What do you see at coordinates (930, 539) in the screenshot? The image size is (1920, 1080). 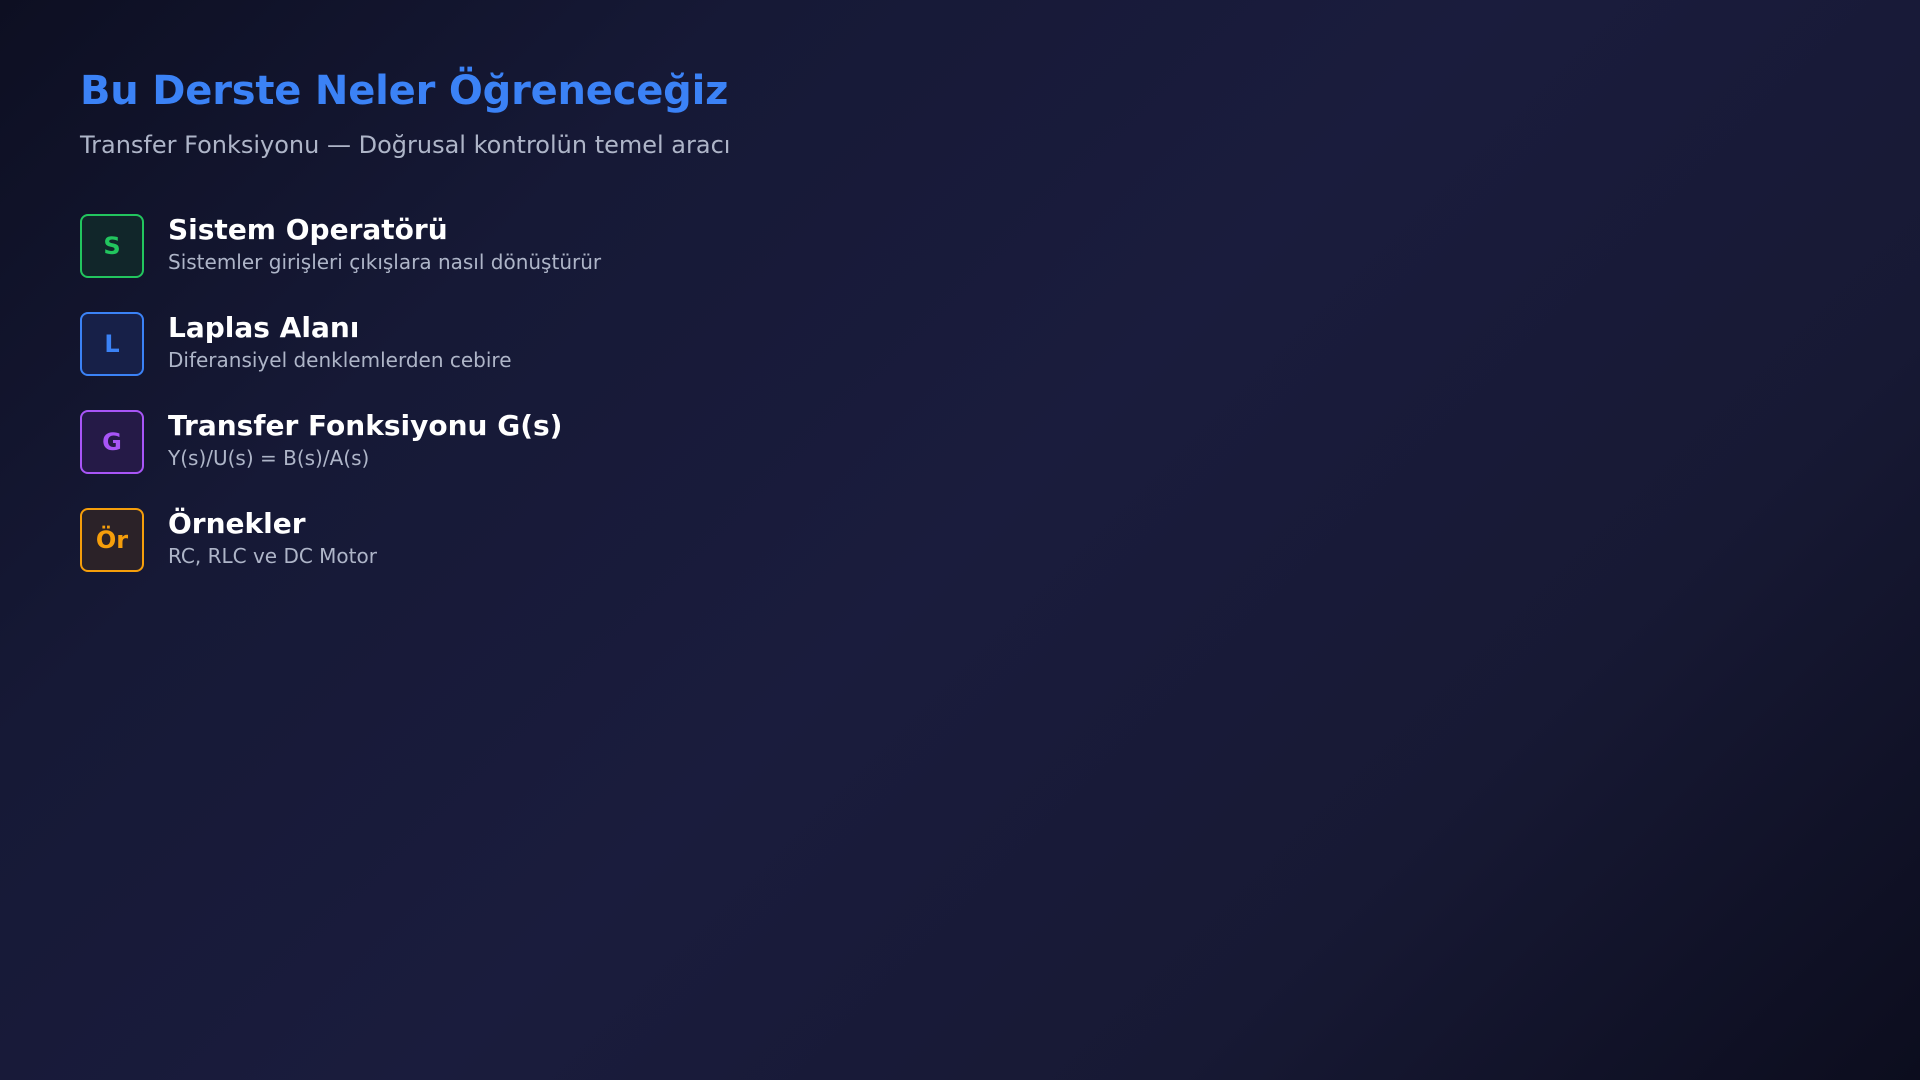 I see `topic-item-examples: Ör Örnekler RC, RLC ve DC Motor` at bounding box center [930, 539].